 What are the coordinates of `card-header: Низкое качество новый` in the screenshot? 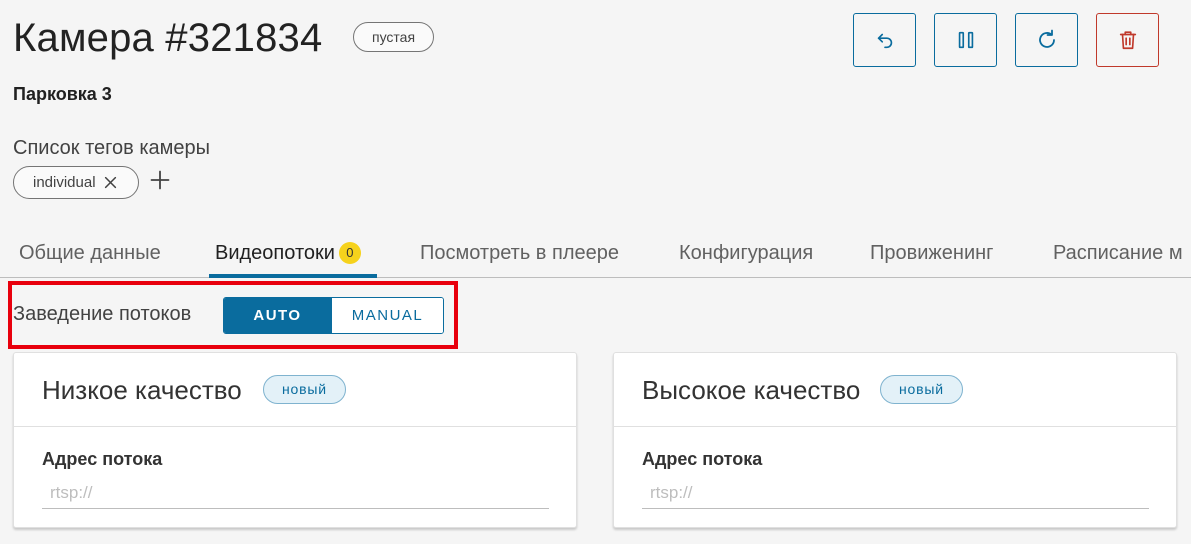 It's located at (295, 390).